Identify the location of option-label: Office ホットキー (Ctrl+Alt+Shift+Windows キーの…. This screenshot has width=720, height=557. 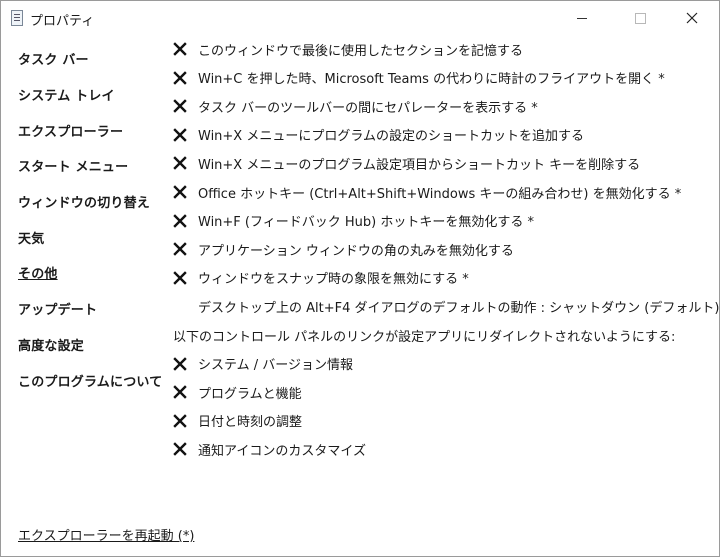
(440, 194).